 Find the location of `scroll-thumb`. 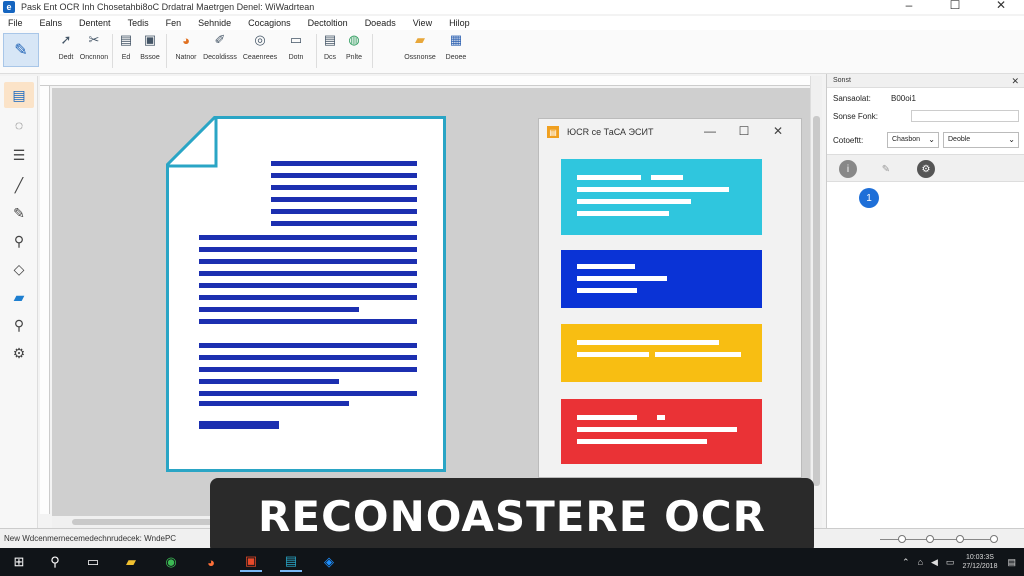

scroll-thumb is located at coordinates (816, 301).